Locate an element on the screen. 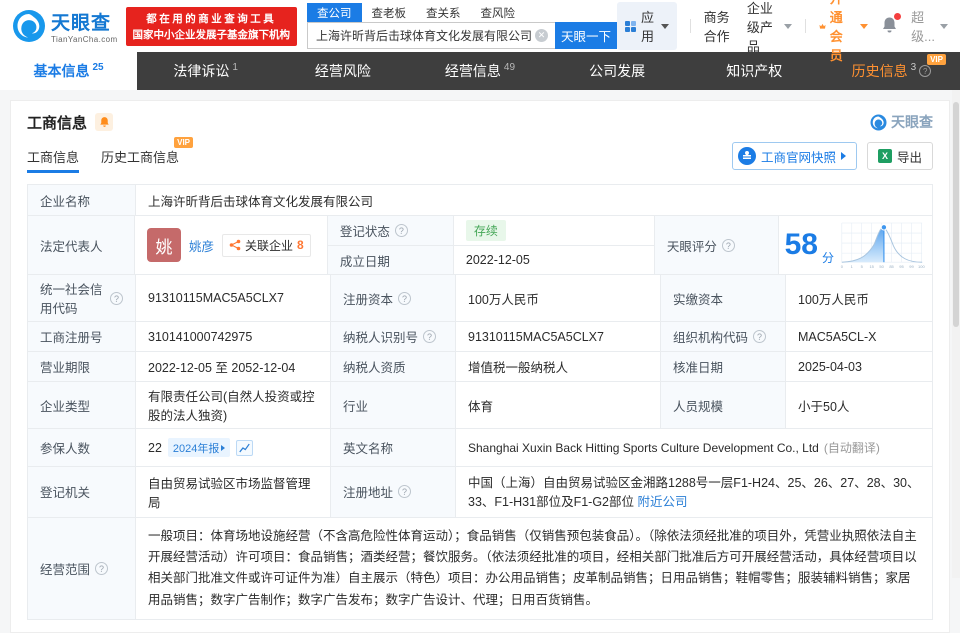 The height and width of the screenshot is (633, 960). field-label: 统一社会信用代码 is located at coordinates (81, 298).